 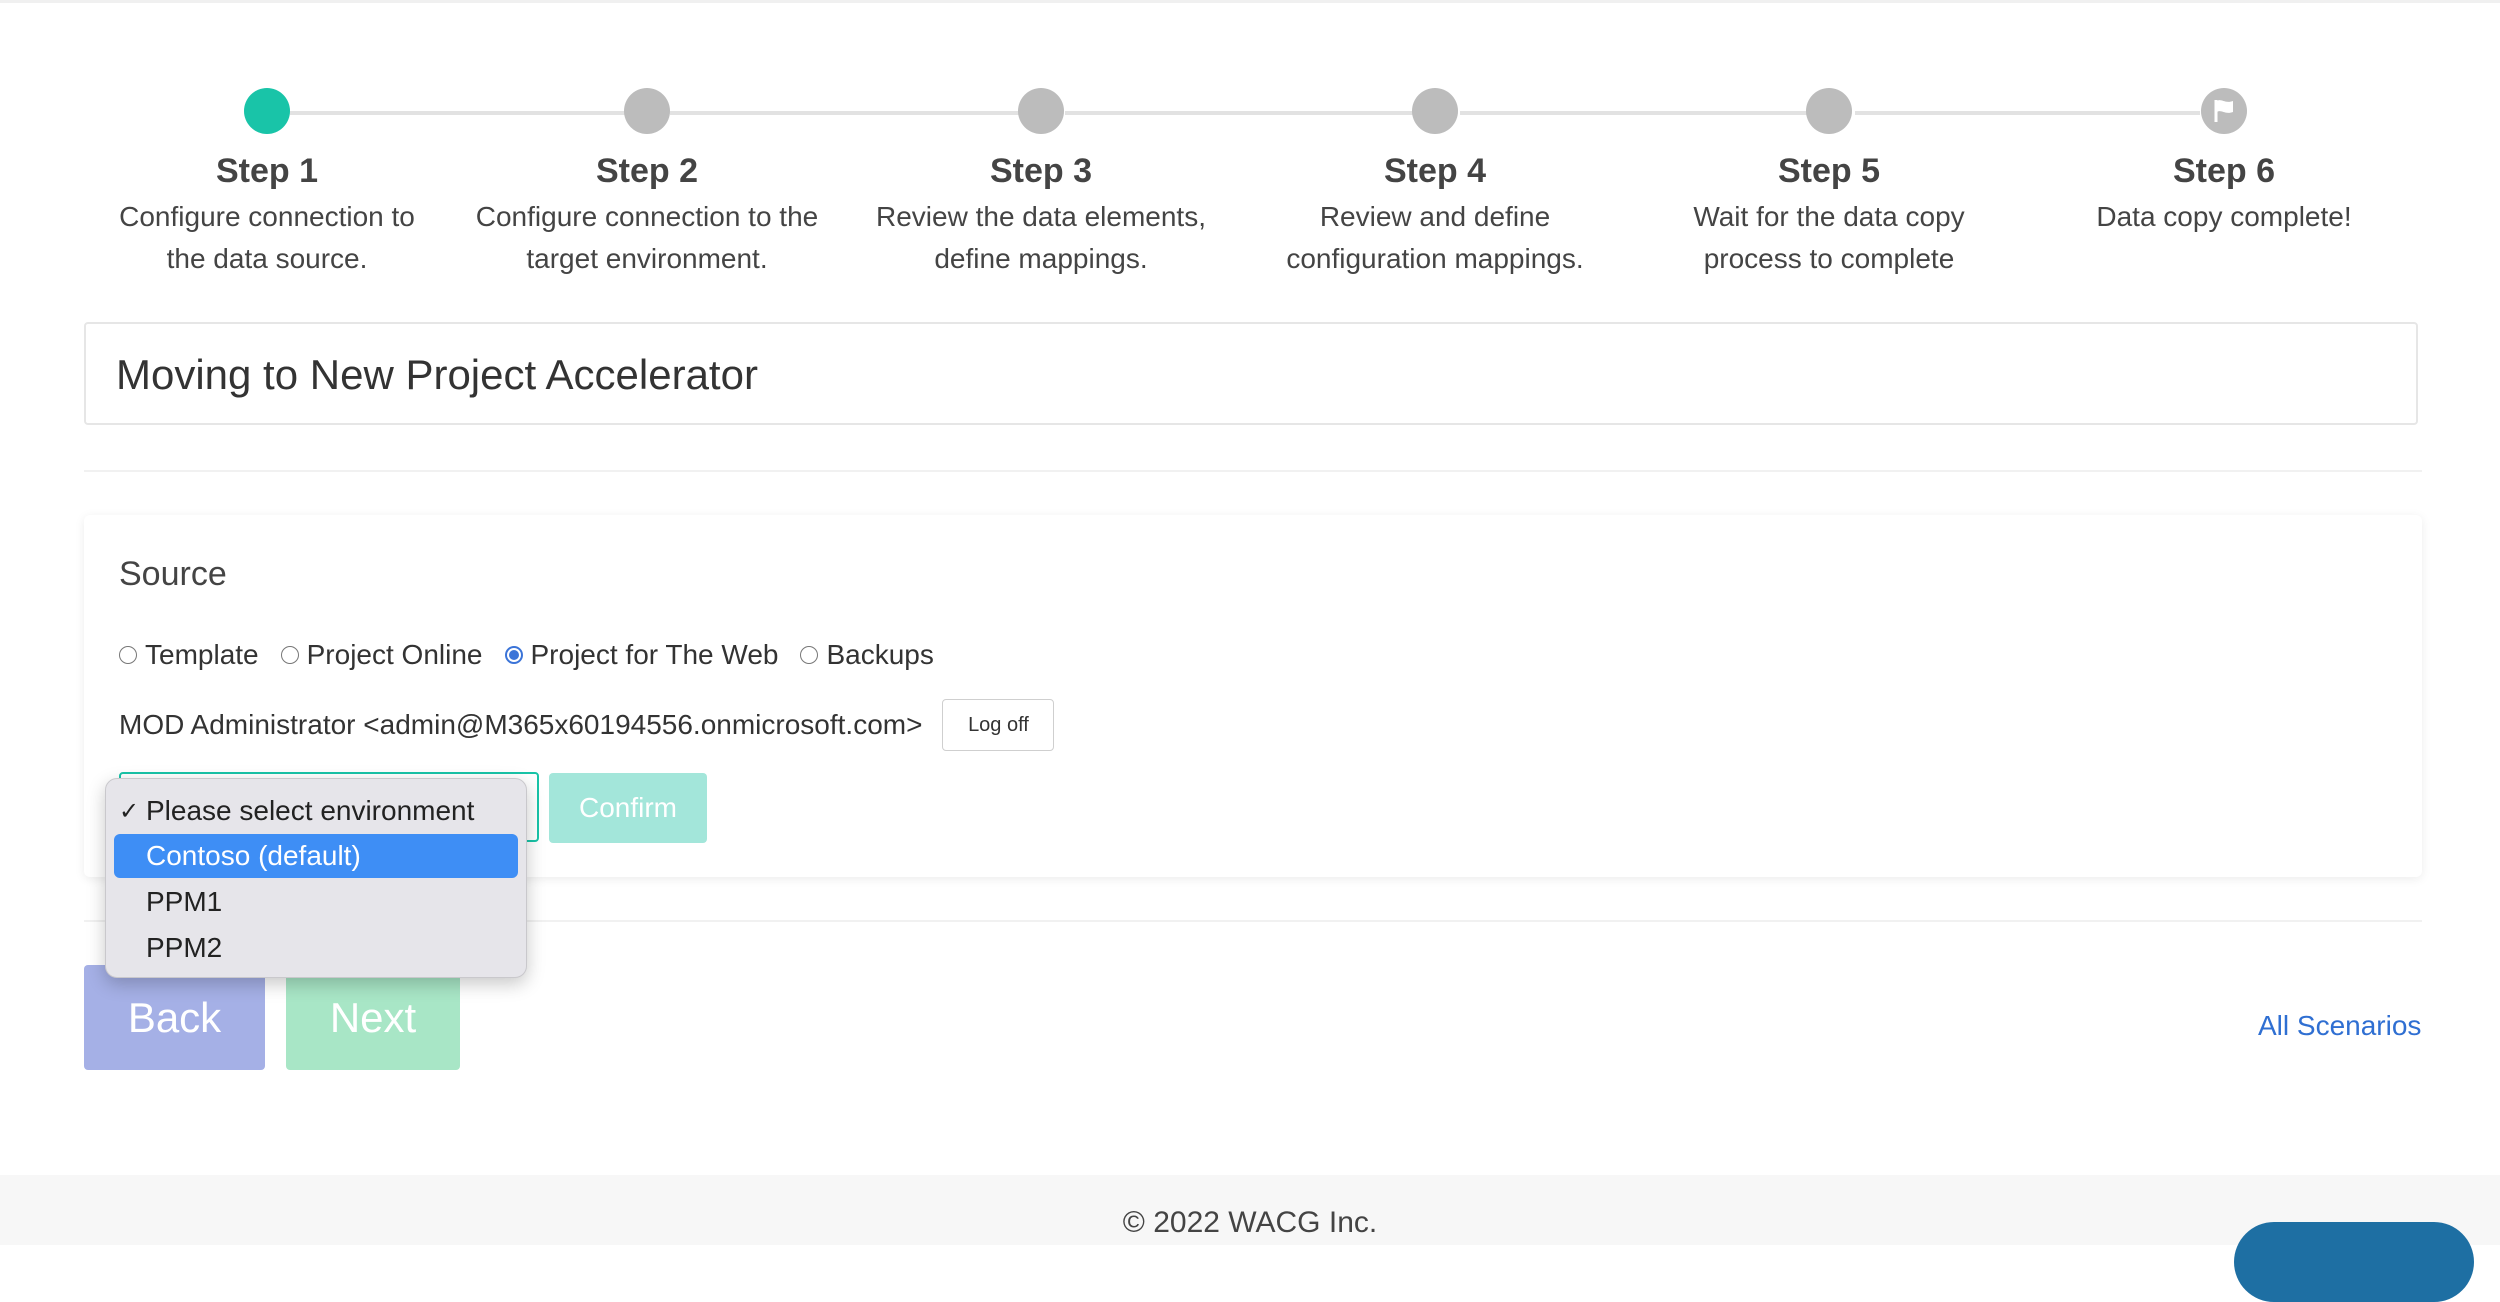 What do you see at coordinates (2224, 194) in the screenshot?
I see `step-6: Step 6 Data copy complete!` at bounding box center [2224, 194].